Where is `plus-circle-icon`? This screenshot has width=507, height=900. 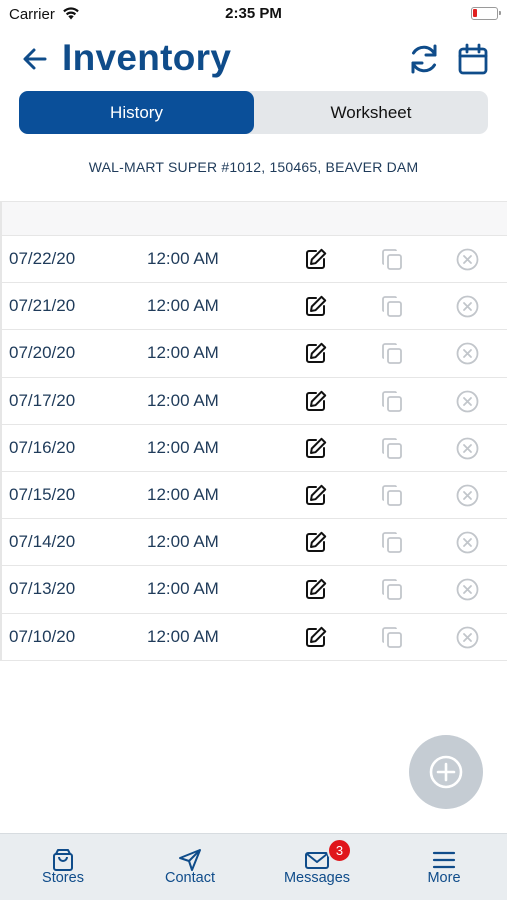 plus-circle-icon is located at coordinates (446, 772).